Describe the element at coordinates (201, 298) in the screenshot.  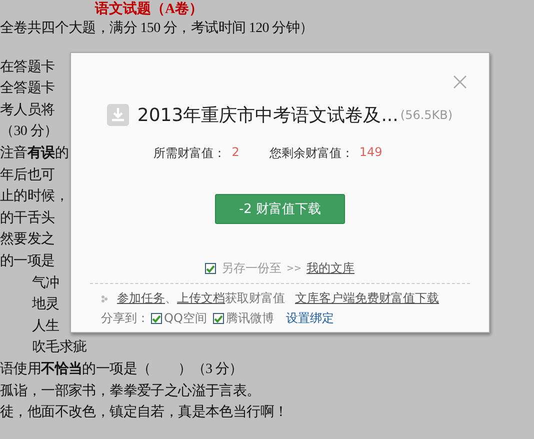
I see `task-link: 上传文档` at that location.